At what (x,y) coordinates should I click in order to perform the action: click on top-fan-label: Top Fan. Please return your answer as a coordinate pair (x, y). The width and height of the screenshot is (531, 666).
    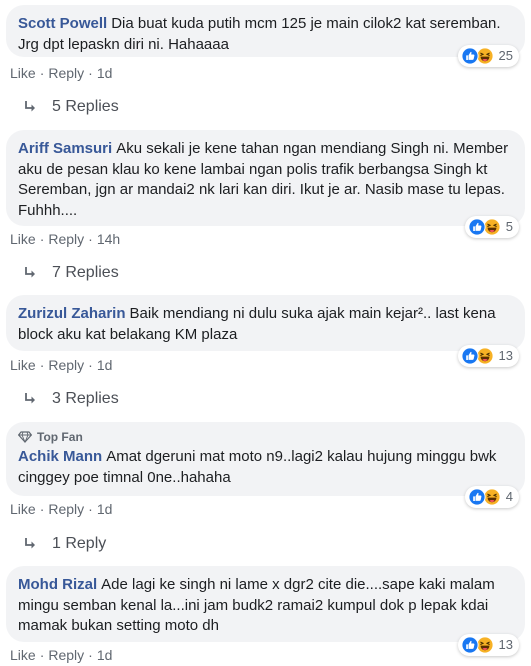
    Looking at the image, I should click on (60, 436).